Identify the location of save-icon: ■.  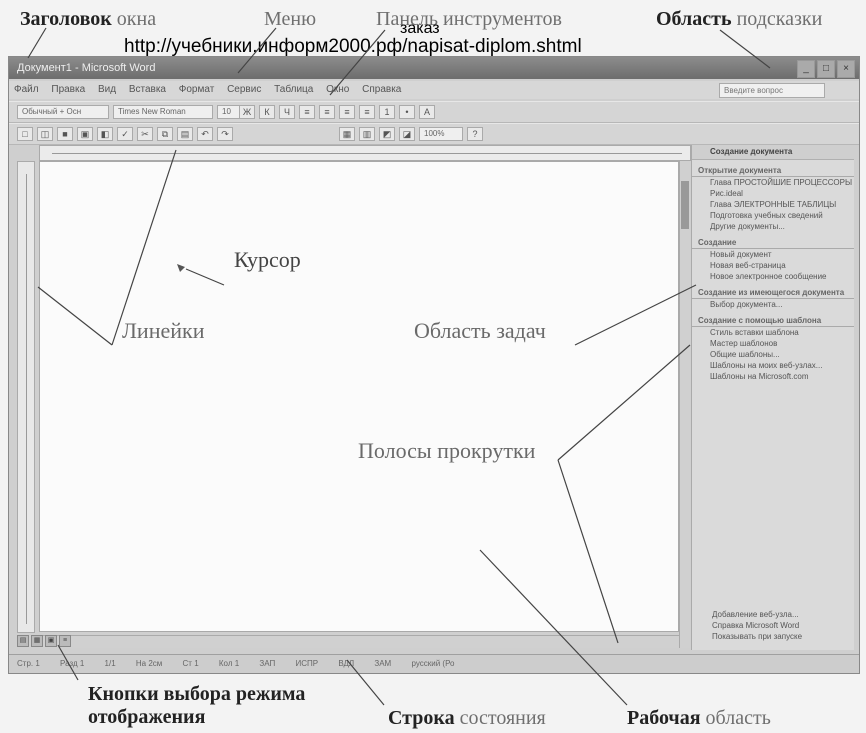
(65, 134).